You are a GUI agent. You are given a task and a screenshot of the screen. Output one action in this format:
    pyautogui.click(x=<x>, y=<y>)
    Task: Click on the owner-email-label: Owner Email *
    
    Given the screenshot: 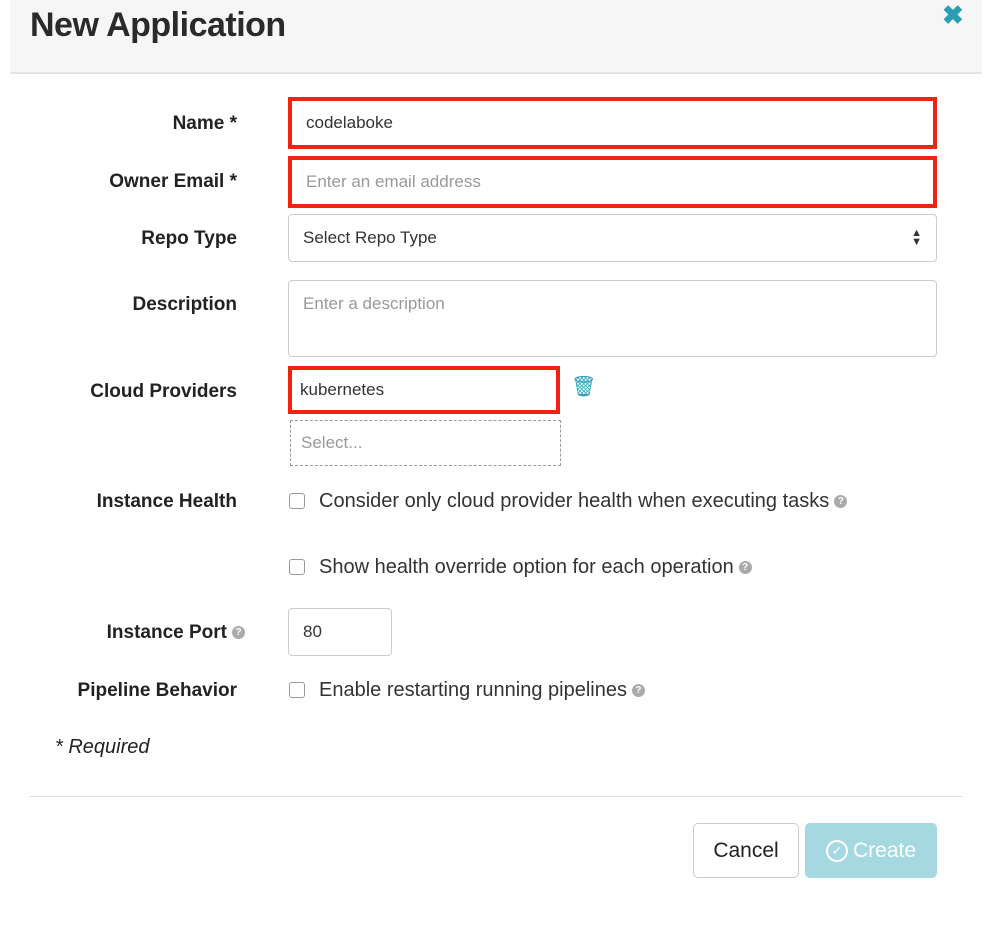 What is the action you would take?
    pyautogui.click(x=173, y=181)
    